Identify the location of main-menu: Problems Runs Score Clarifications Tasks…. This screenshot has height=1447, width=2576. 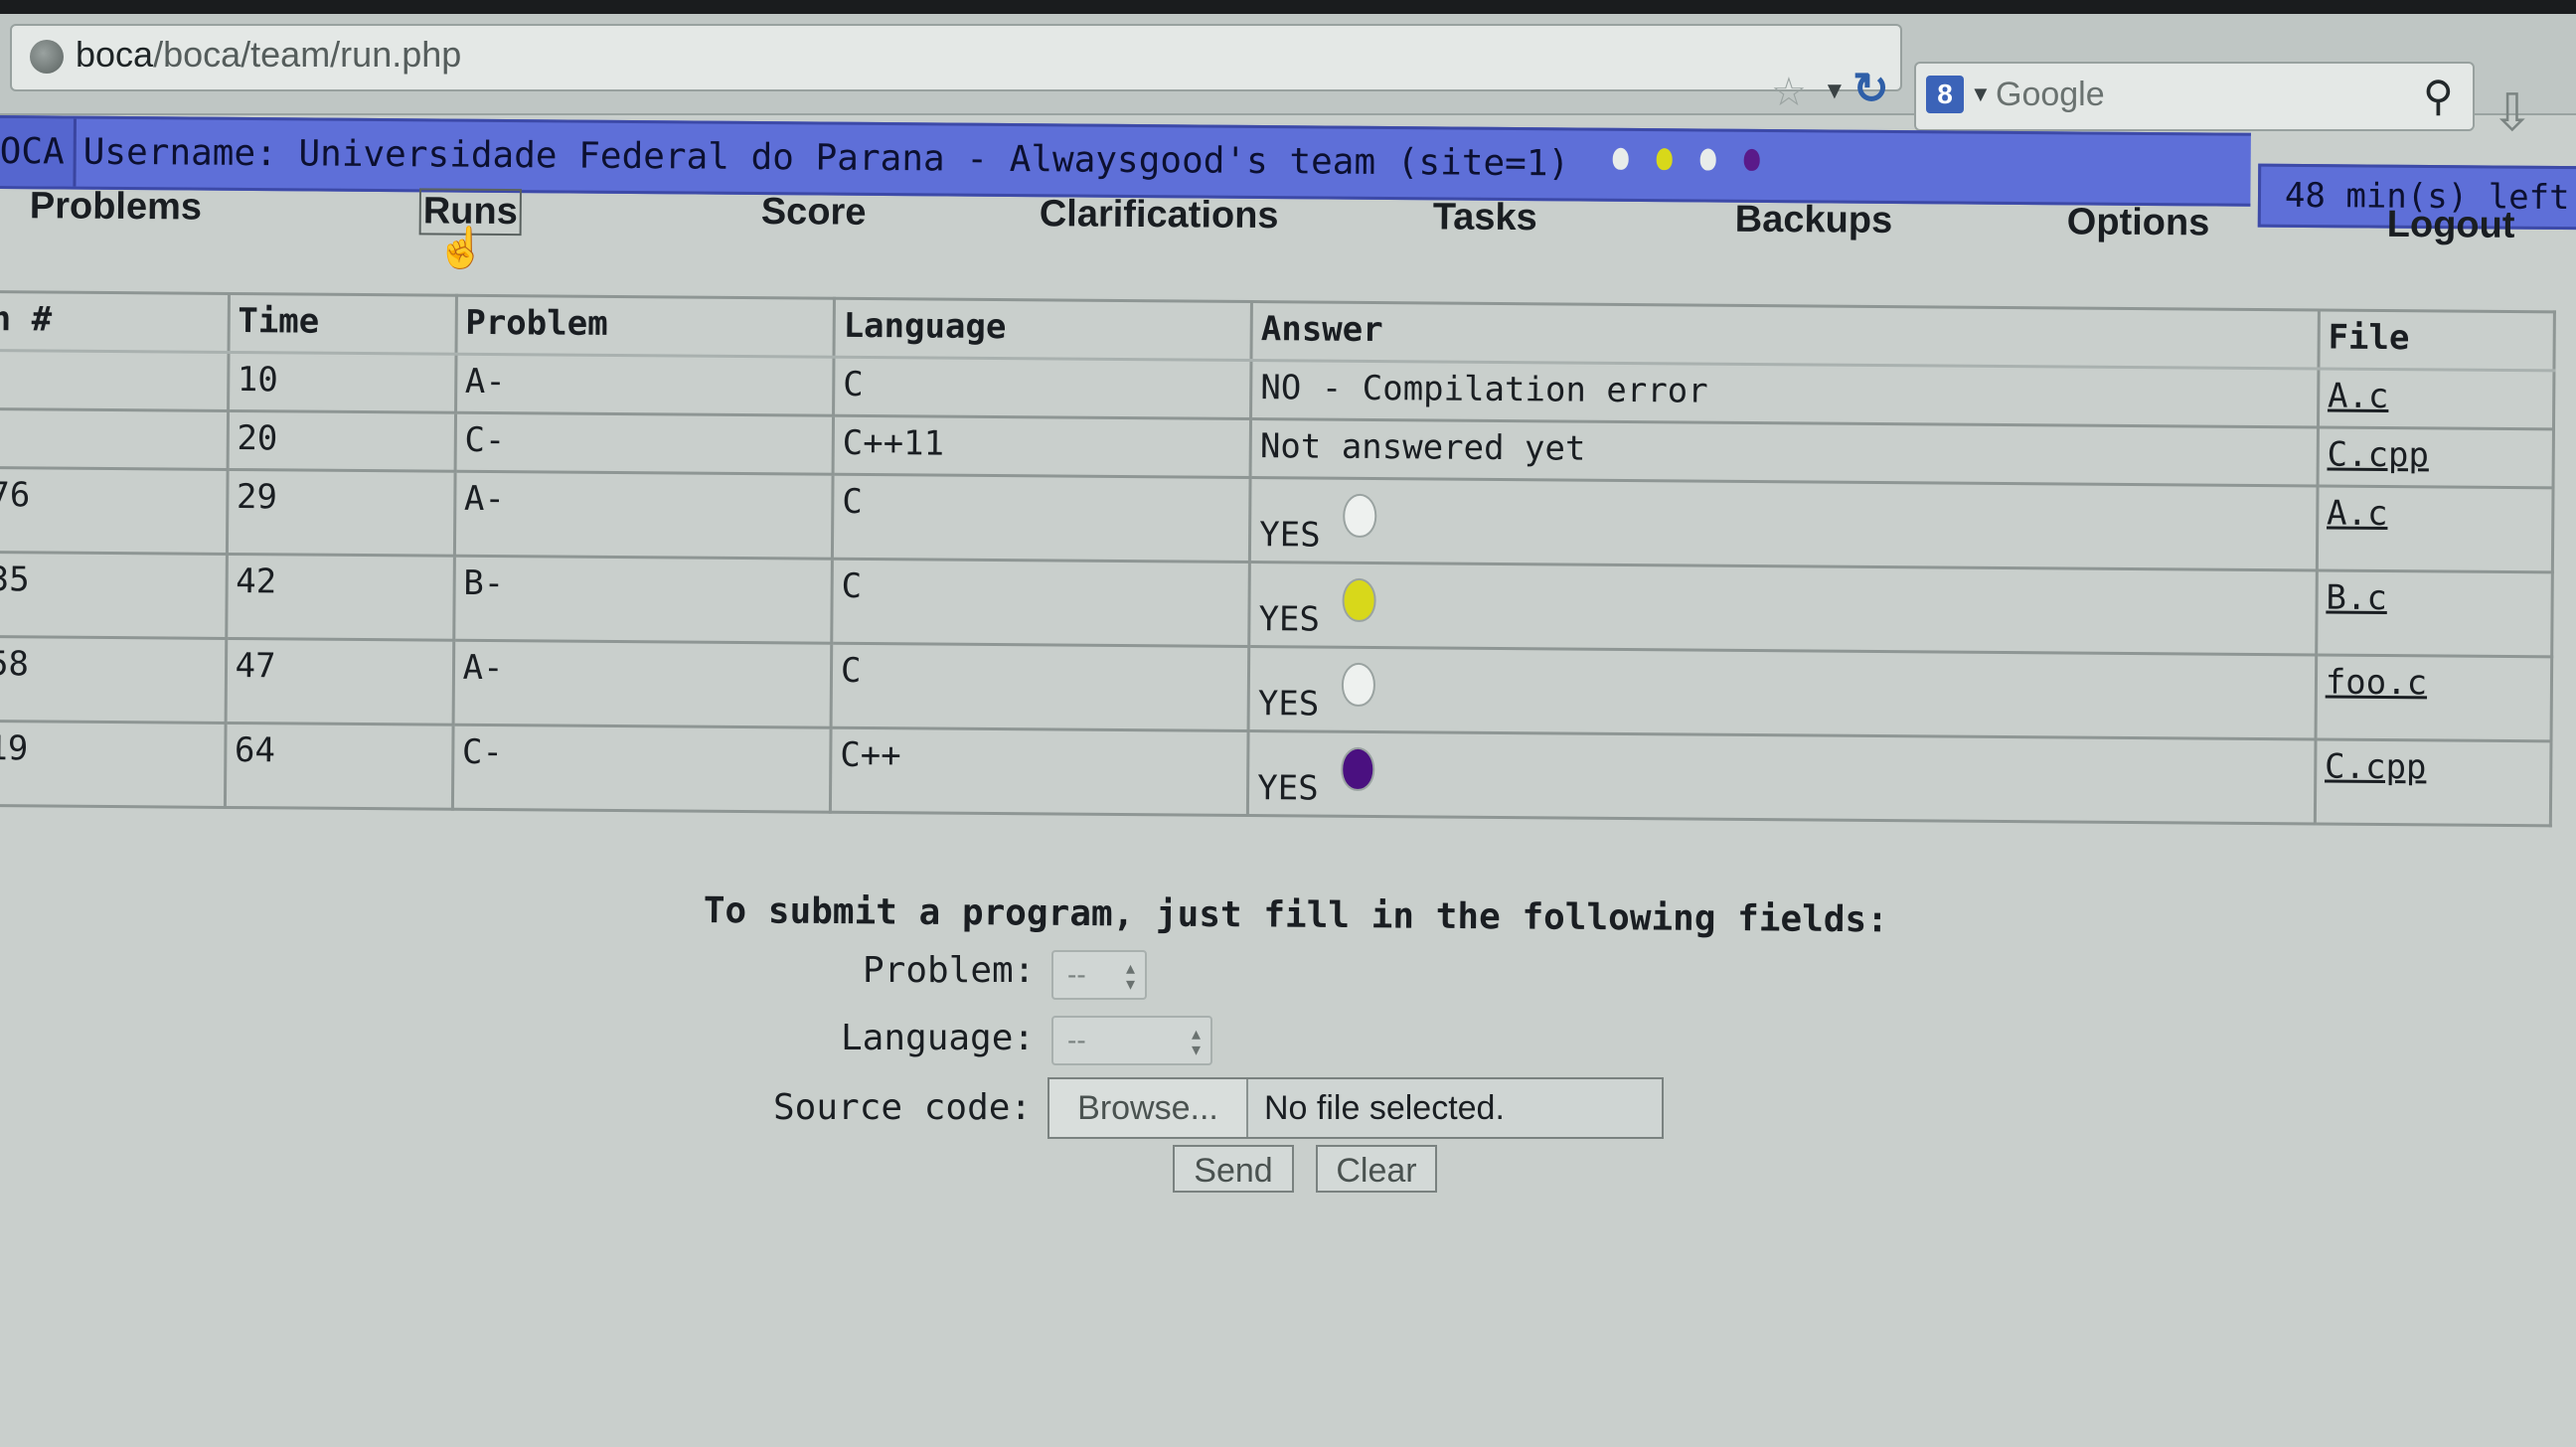
(1288, 240).